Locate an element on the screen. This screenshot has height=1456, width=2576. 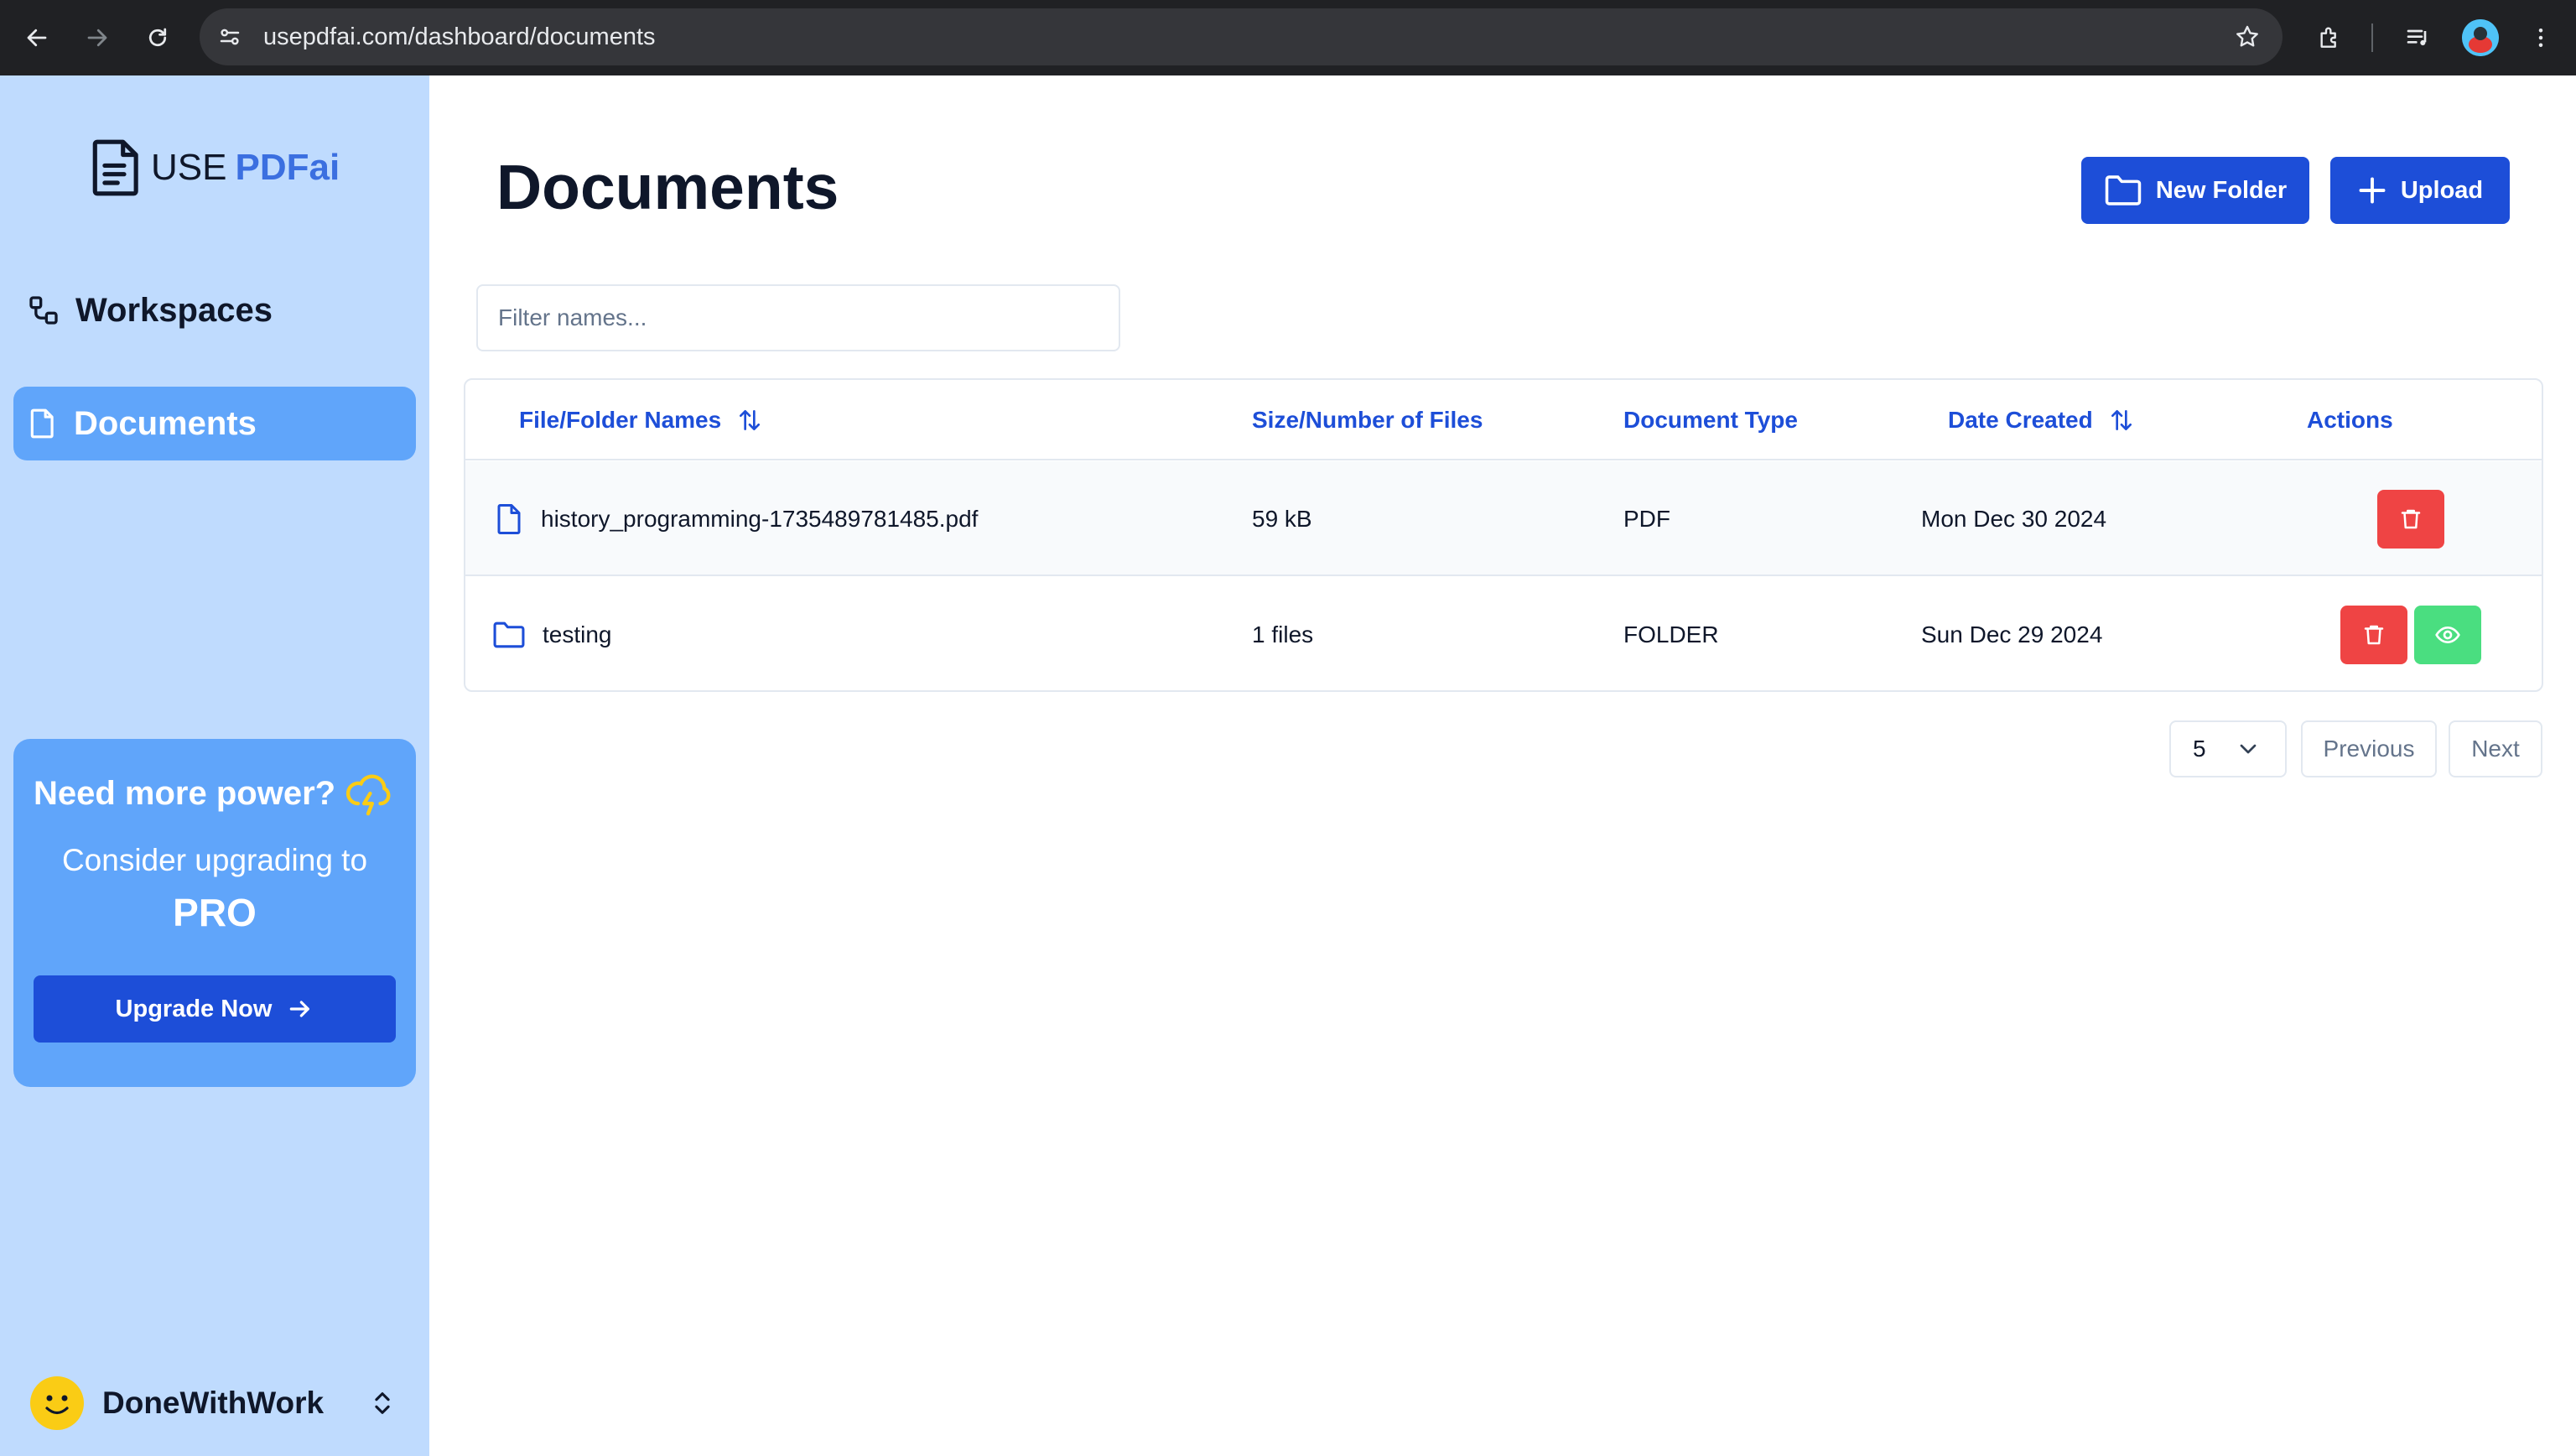
column-header-actions: Actions is located at coordinates (2350, 420).